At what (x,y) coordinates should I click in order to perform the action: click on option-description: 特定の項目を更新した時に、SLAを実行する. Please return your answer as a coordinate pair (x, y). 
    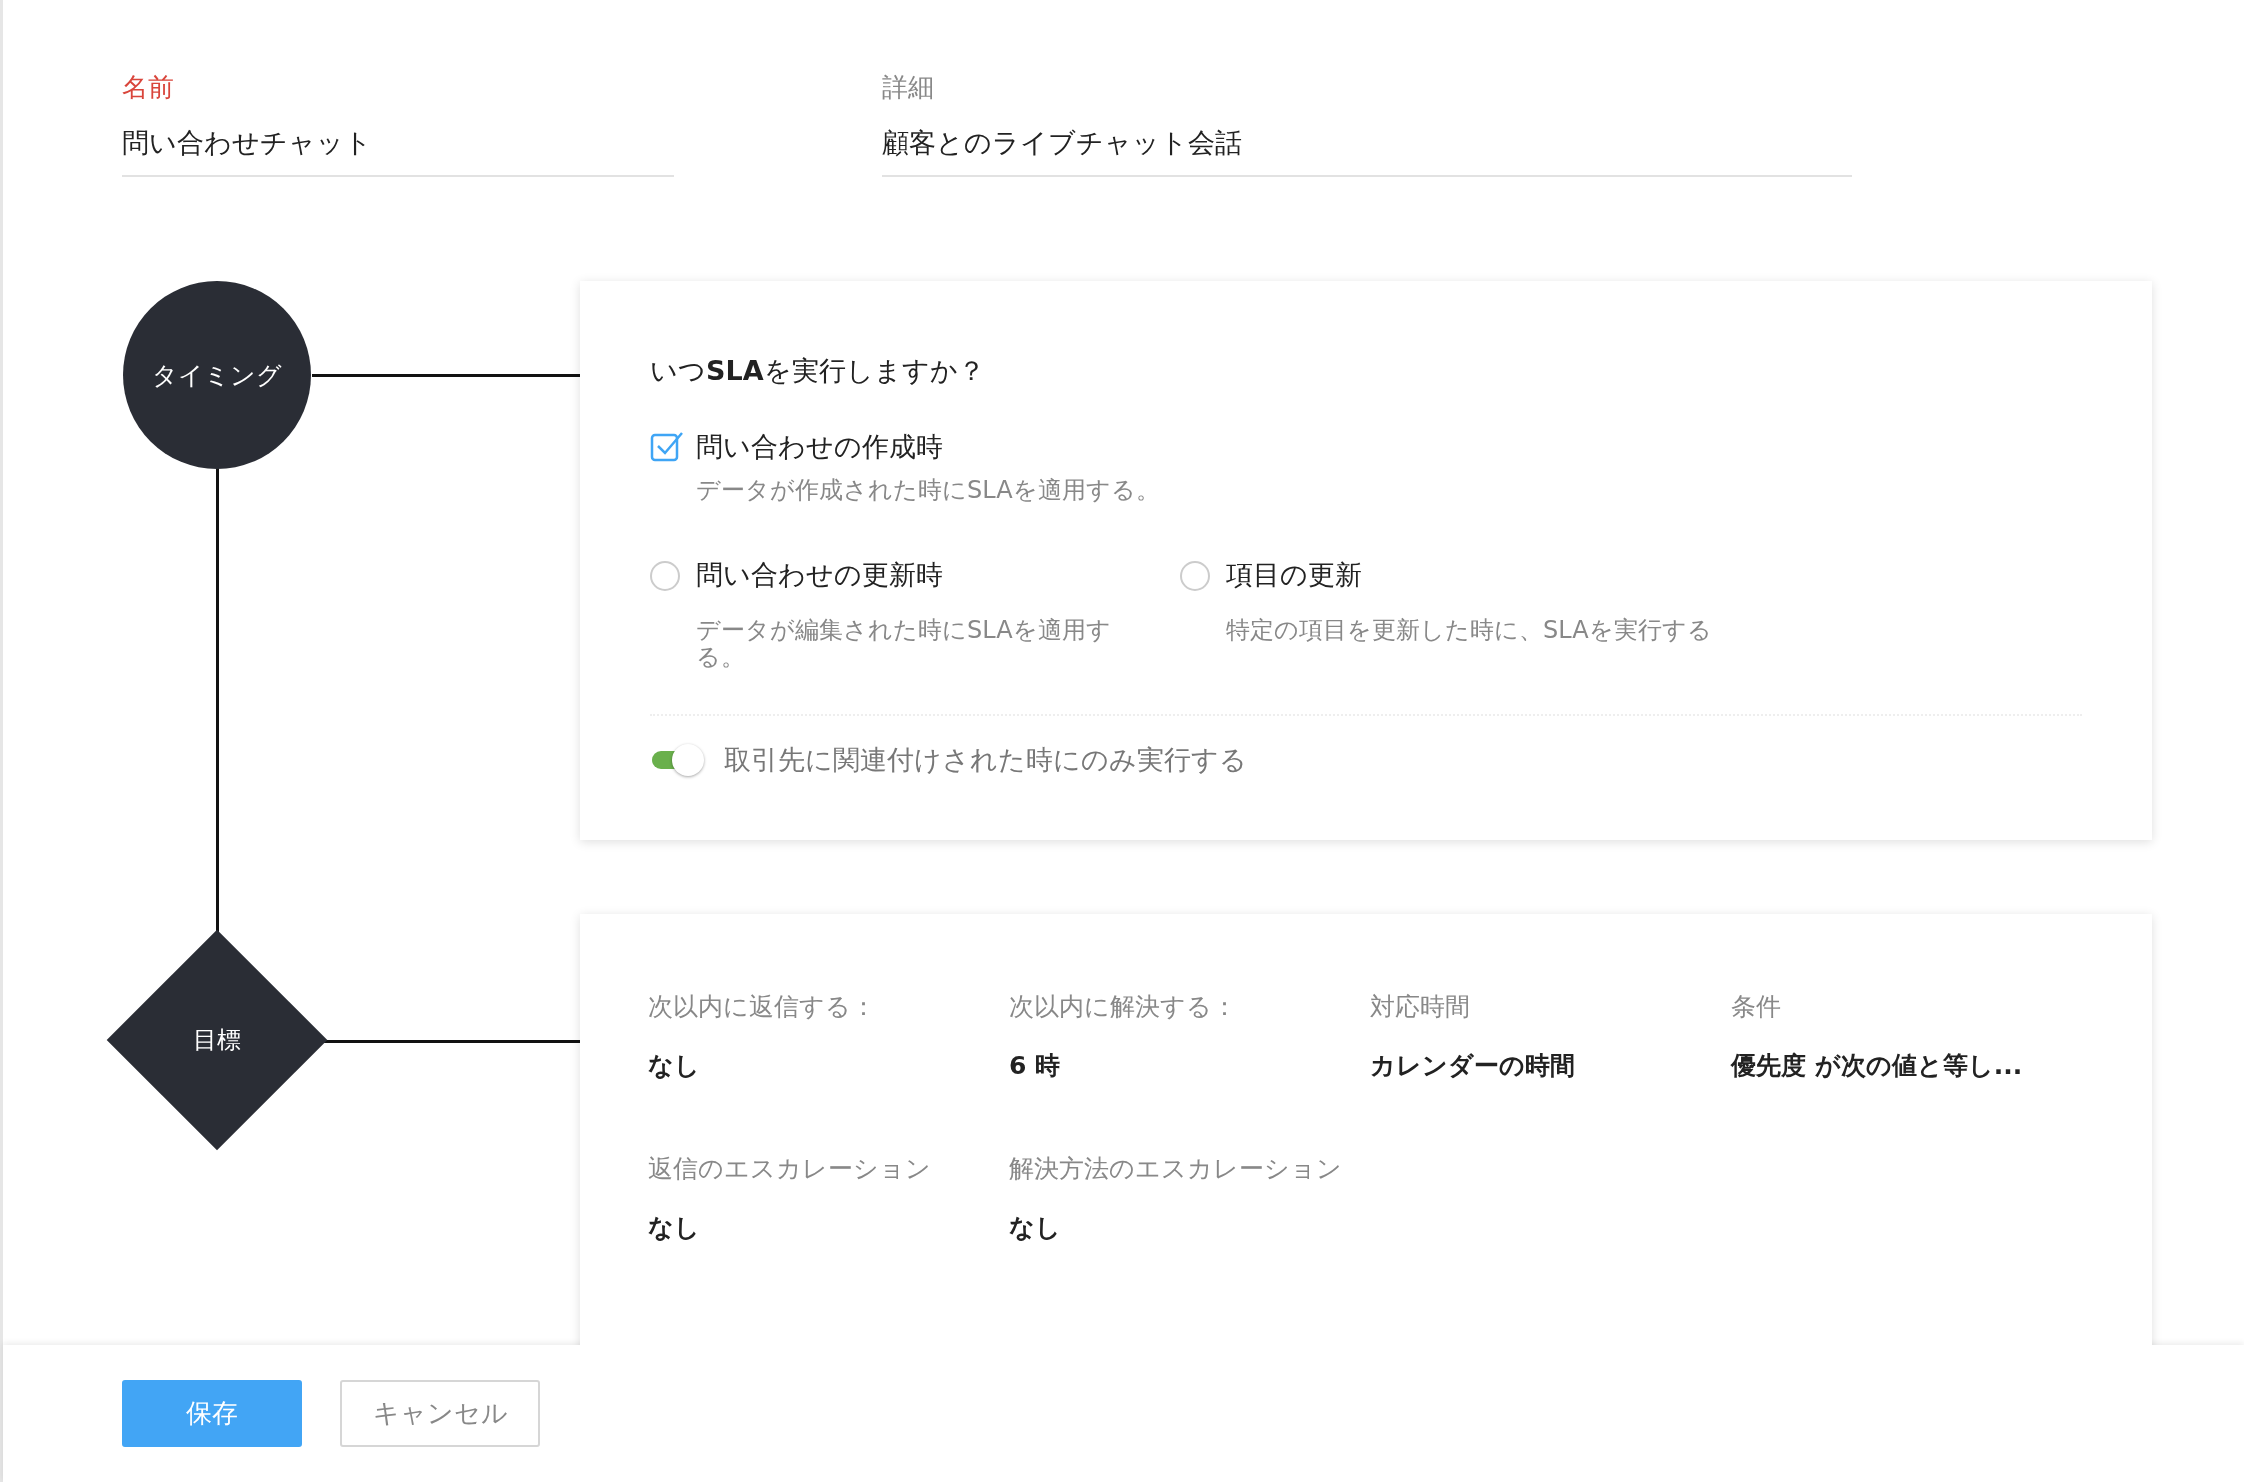
    Looking at the image, I should click on (1469, 630).